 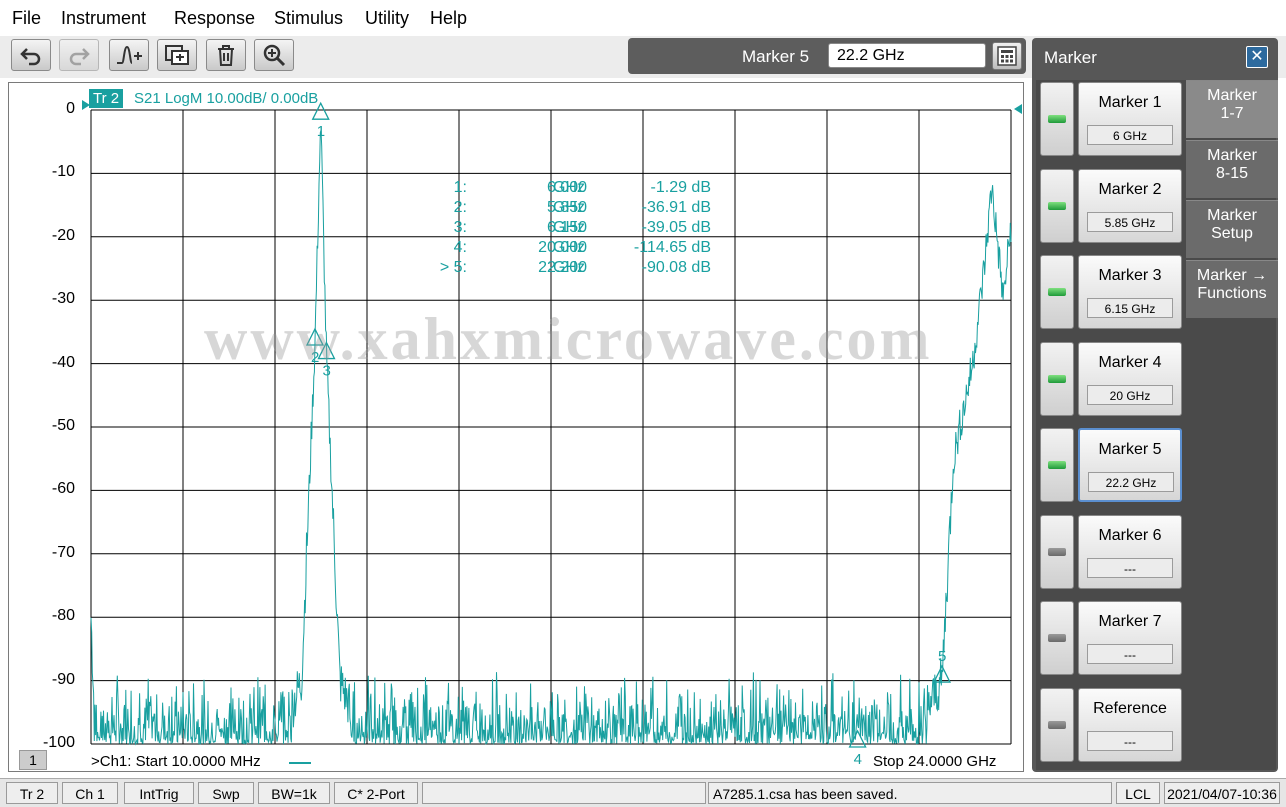 I want to click on softkey-2-toggle, so click(x=1057, y=205).